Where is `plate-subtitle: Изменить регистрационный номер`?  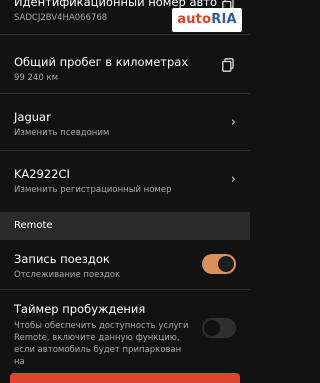
plate-subtitle: Изменить регистрационный номер is located at coordinates (93, 190).